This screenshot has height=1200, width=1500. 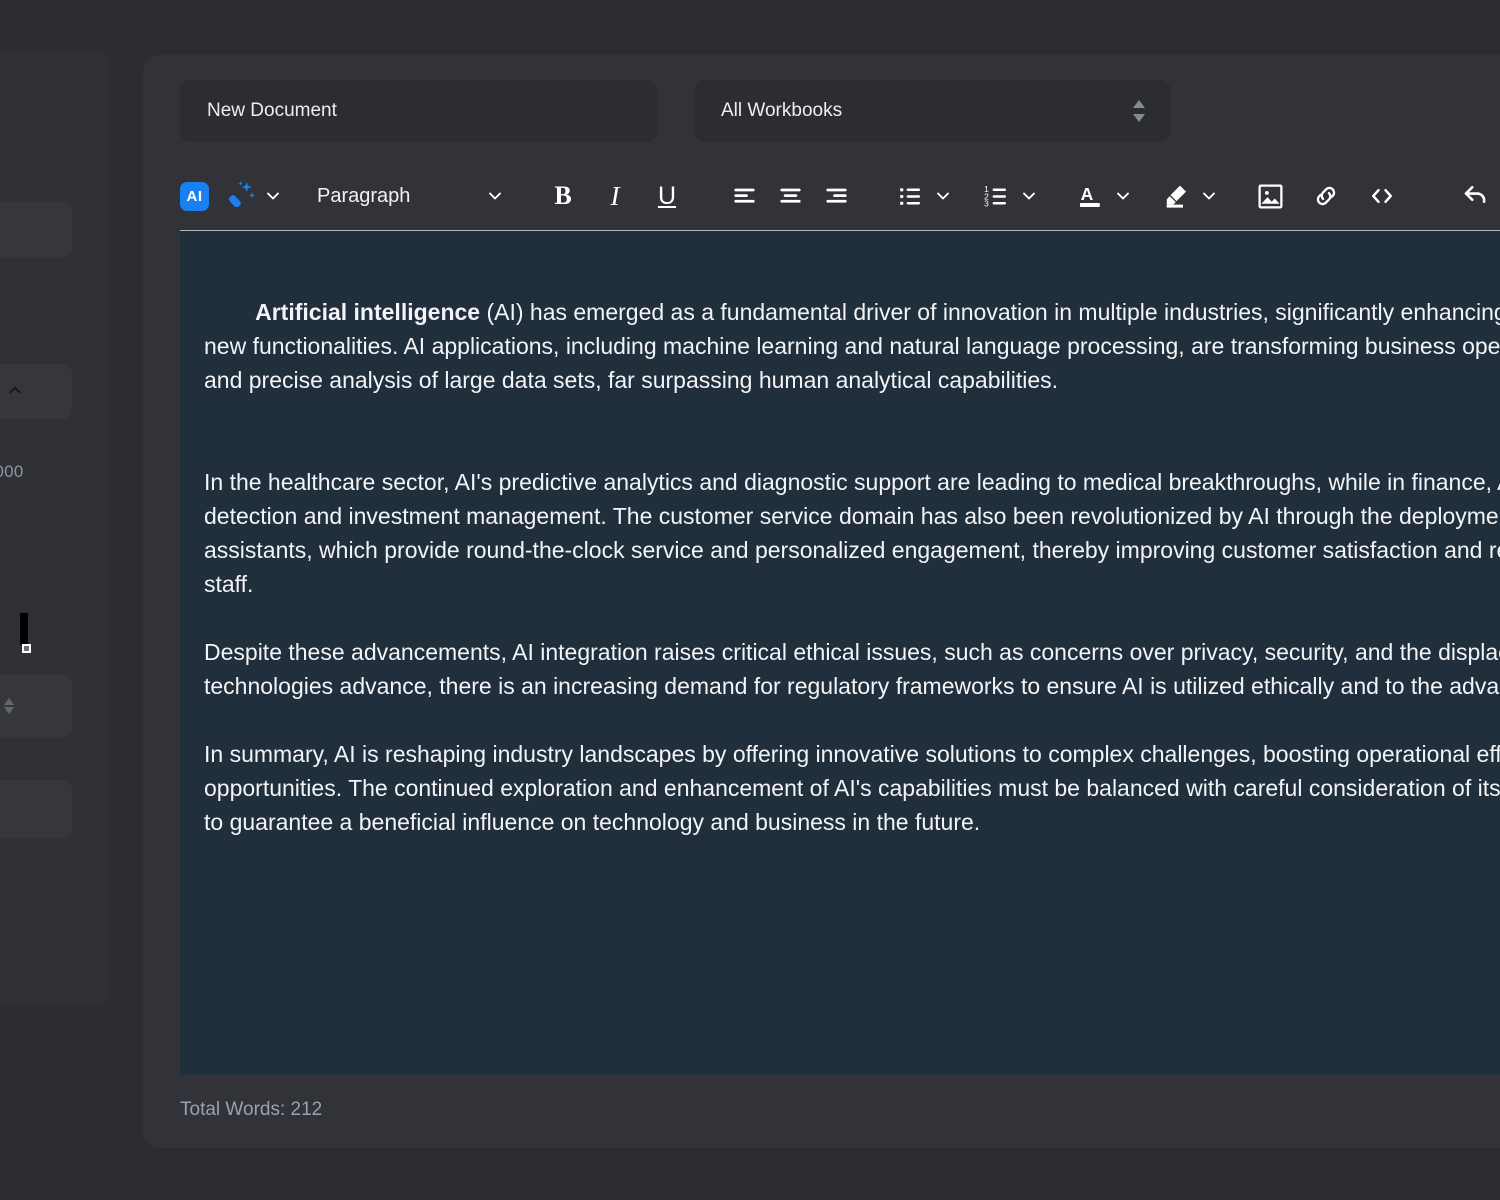 I want to click on workbook-select-value: All Workbooks, so click(x=782, y=110).